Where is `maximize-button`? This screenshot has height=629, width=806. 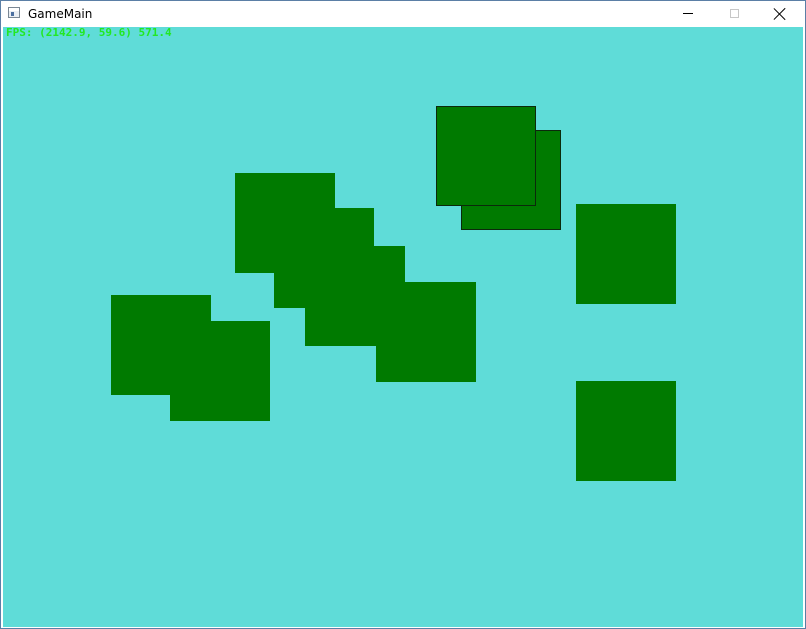 maximize-button is located at coordinates (734, 13).